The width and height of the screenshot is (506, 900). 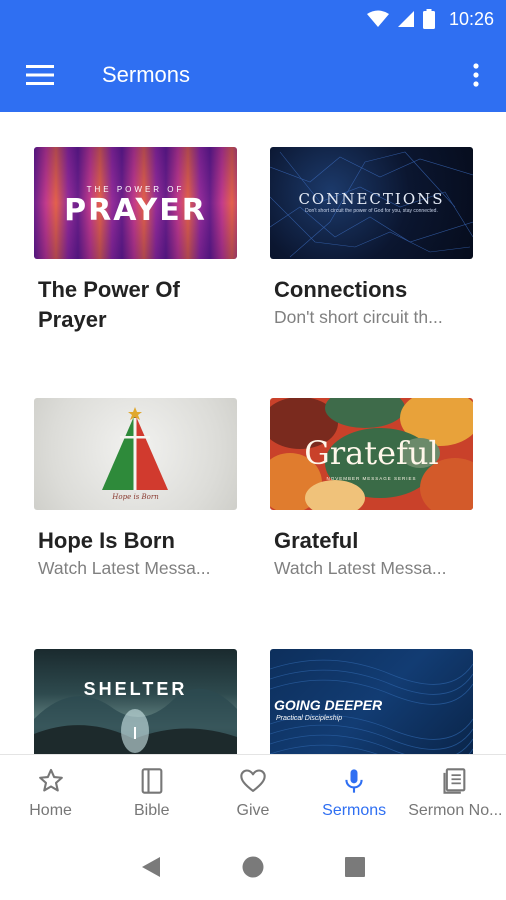 I want to click on nav-label: Sermons, so click(x=354, y=810).